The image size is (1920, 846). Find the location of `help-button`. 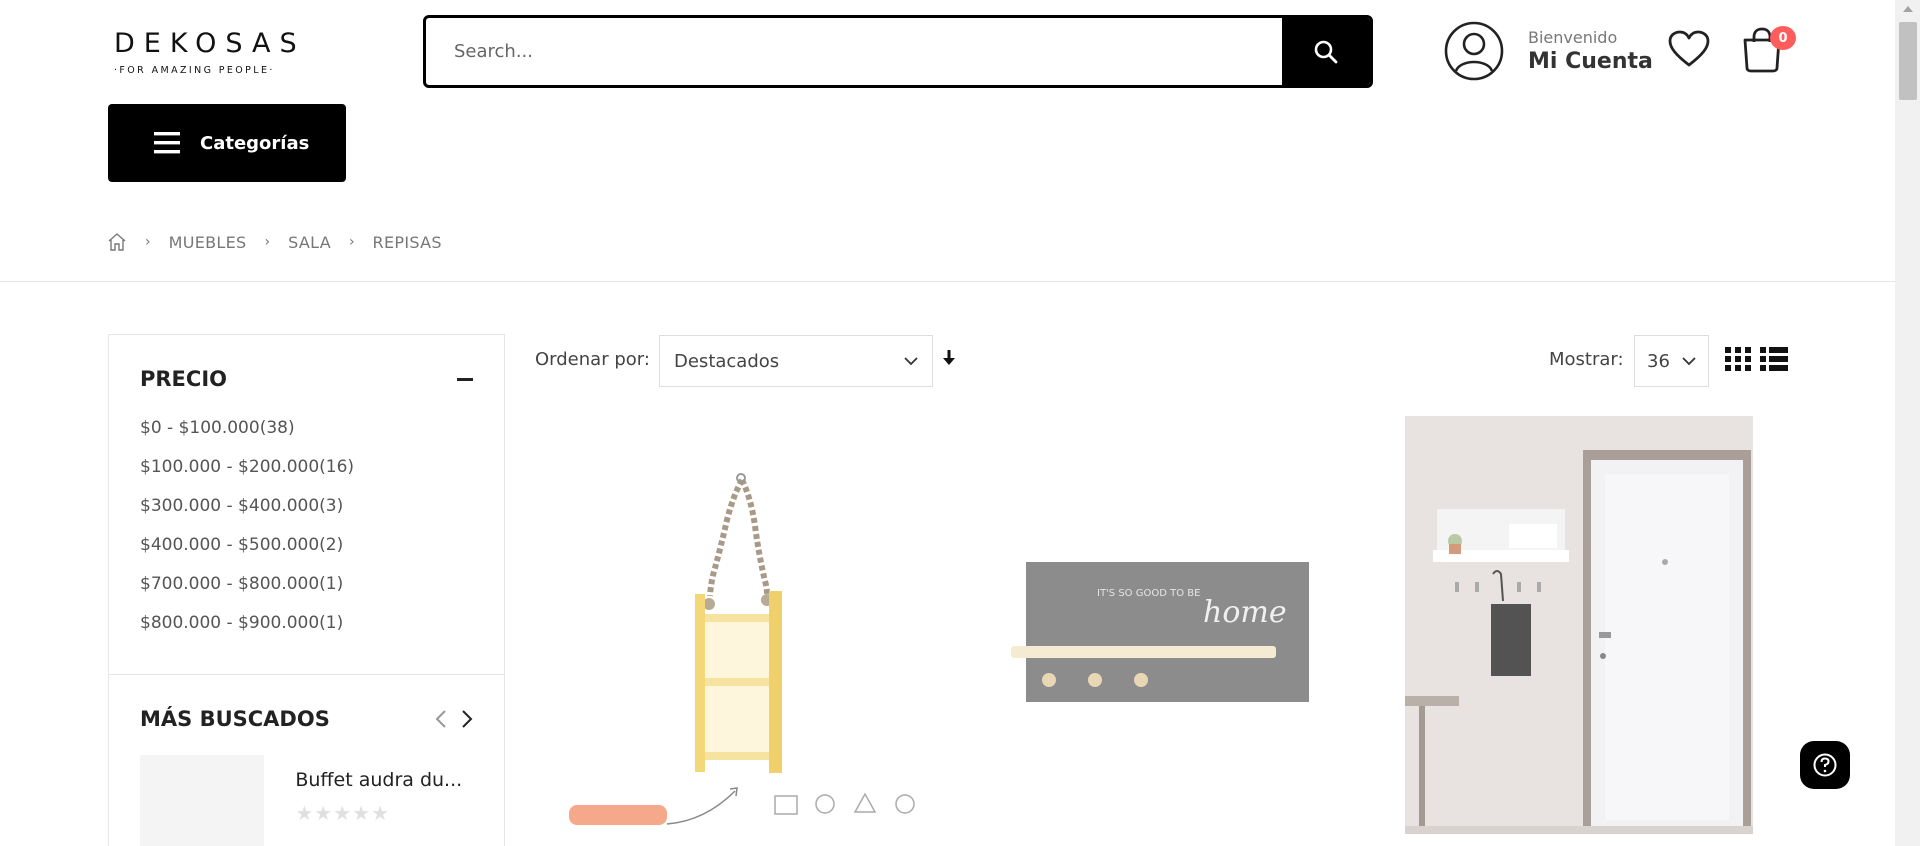

help-button is located at coordinates (1825, 765).